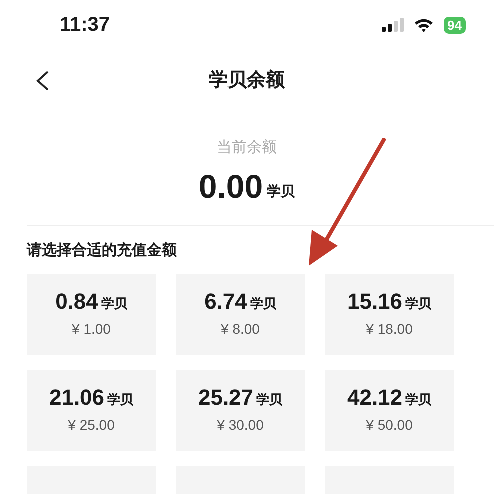  I want to click on battery-level: 94, so click(455, 25).